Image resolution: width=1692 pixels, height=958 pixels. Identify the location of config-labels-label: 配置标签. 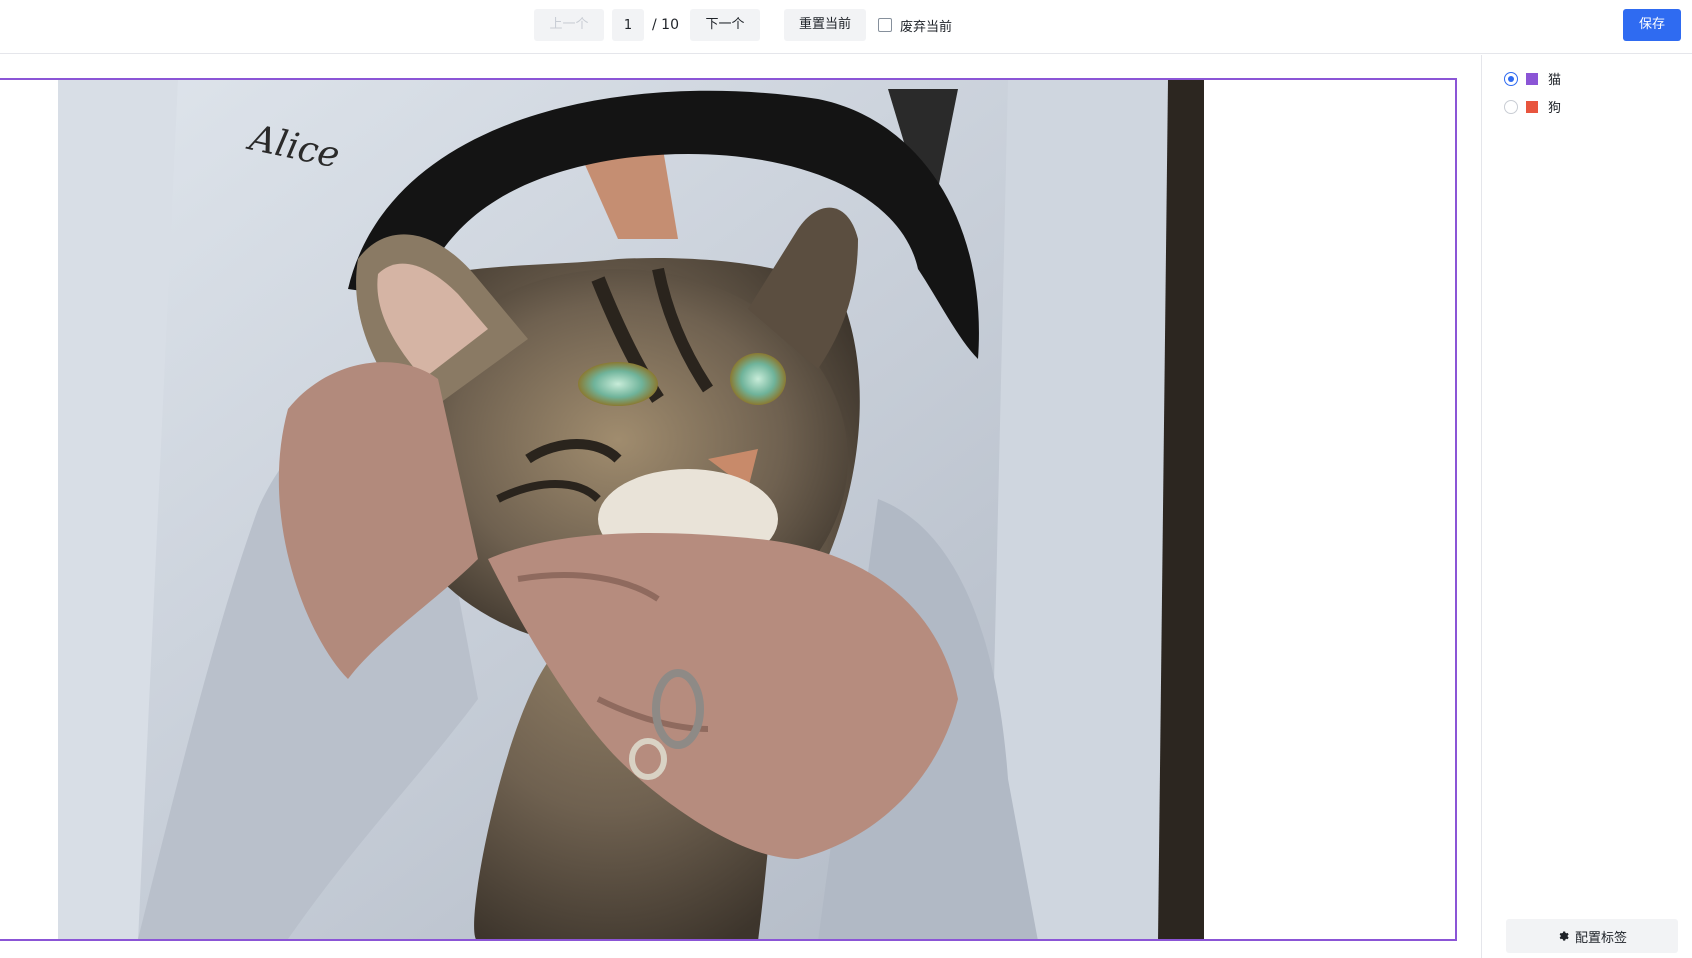
(1600, 938).